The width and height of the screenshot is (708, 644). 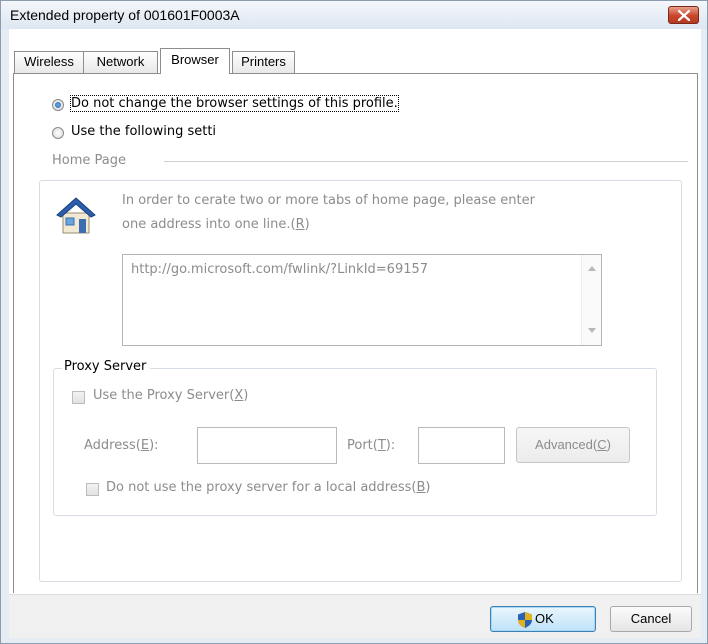 What do you see at coordinates (592, 331) in the screenshot?
I see `scroll-down-icon` at bounding box center [592, 331].